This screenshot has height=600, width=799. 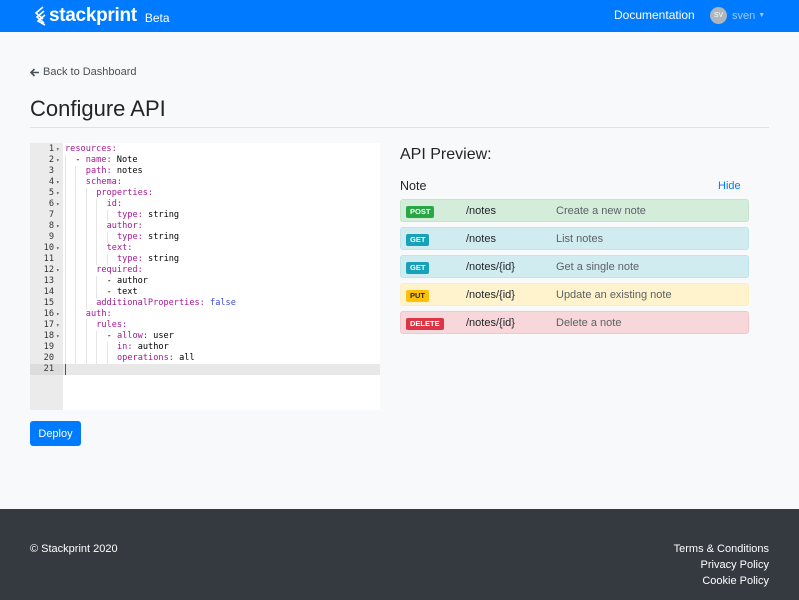 What do you see at coordinates (589, 323) in the screenshot?
I see `endpoint-description: Delete a note` at bounding box center [589, 323].